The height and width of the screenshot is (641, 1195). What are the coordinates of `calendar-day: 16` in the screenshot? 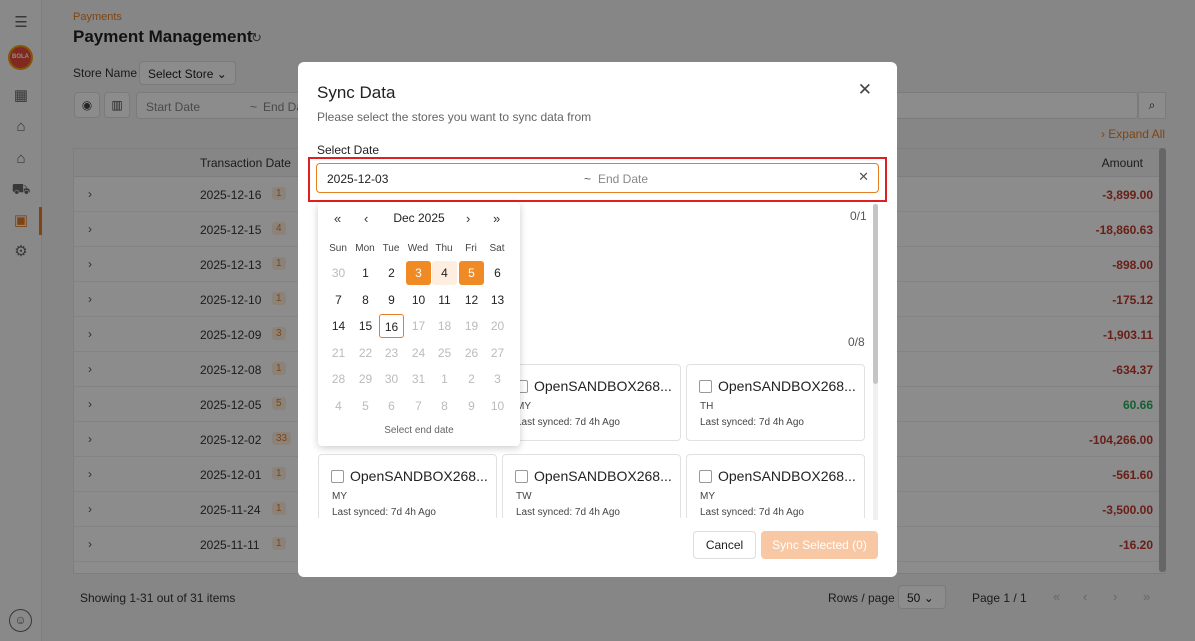 It's located at (391, 326).